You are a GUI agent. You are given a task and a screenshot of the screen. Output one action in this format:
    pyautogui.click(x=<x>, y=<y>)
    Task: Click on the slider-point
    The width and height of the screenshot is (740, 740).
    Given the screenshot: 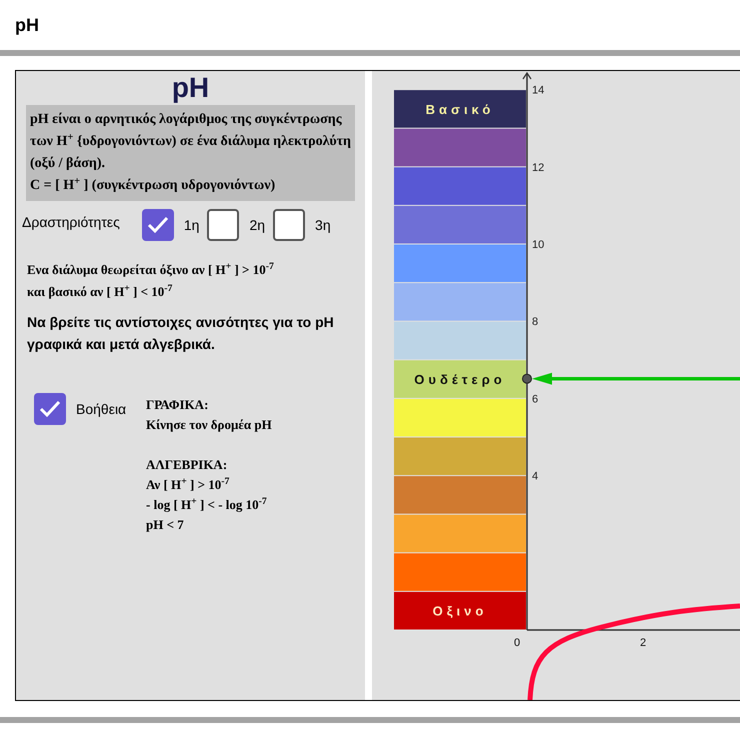 What is the action you would take?
    pyautogui.click(x=527, y=379)
    